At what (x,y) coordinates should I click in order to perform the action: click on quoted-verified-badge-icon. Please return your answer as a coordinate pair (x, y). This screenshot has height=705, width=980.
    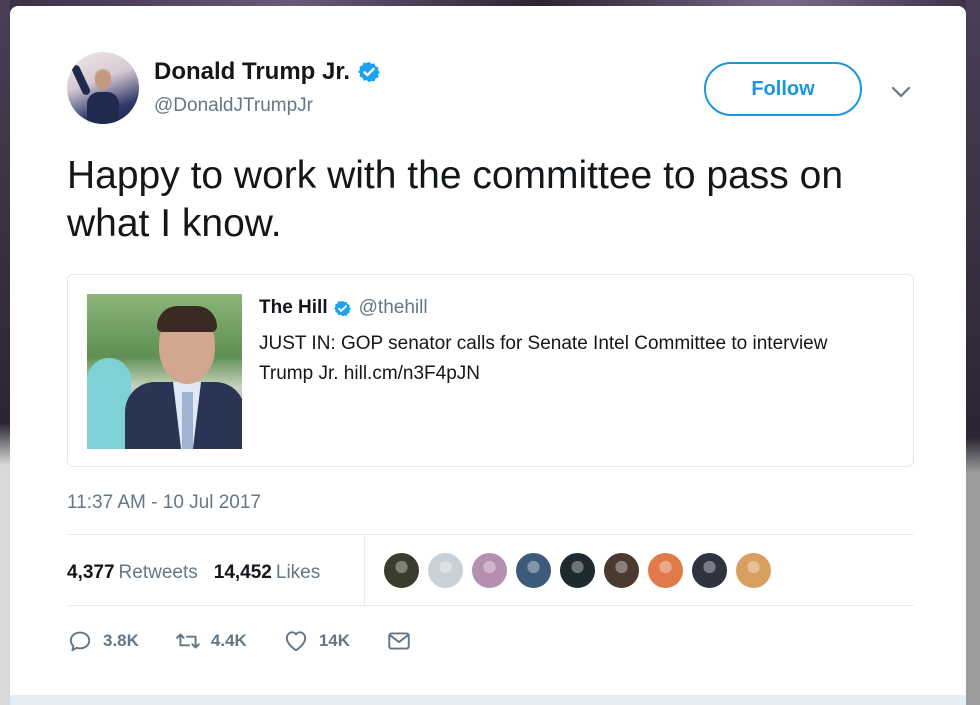
    Looking at the image, I should click on (342, 308).